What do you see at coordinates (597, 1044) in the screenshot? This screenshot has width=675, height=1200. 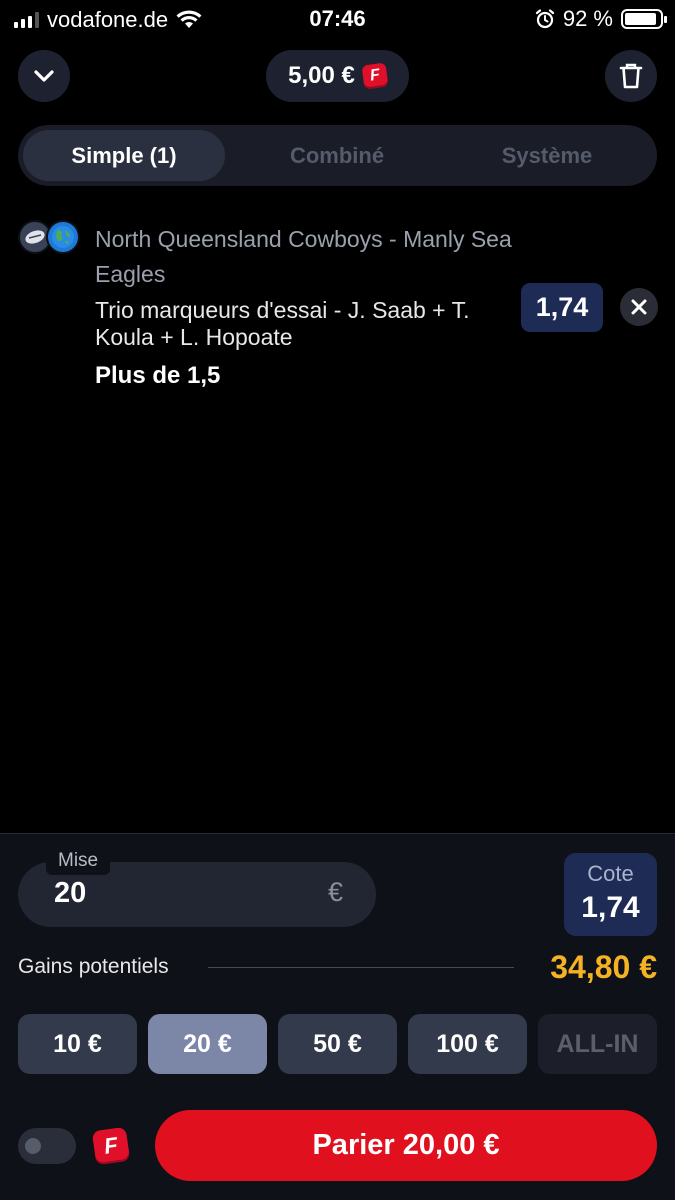 I see `quick-stake-all-in: ALL-IN` at bounding box center [597, 1044].